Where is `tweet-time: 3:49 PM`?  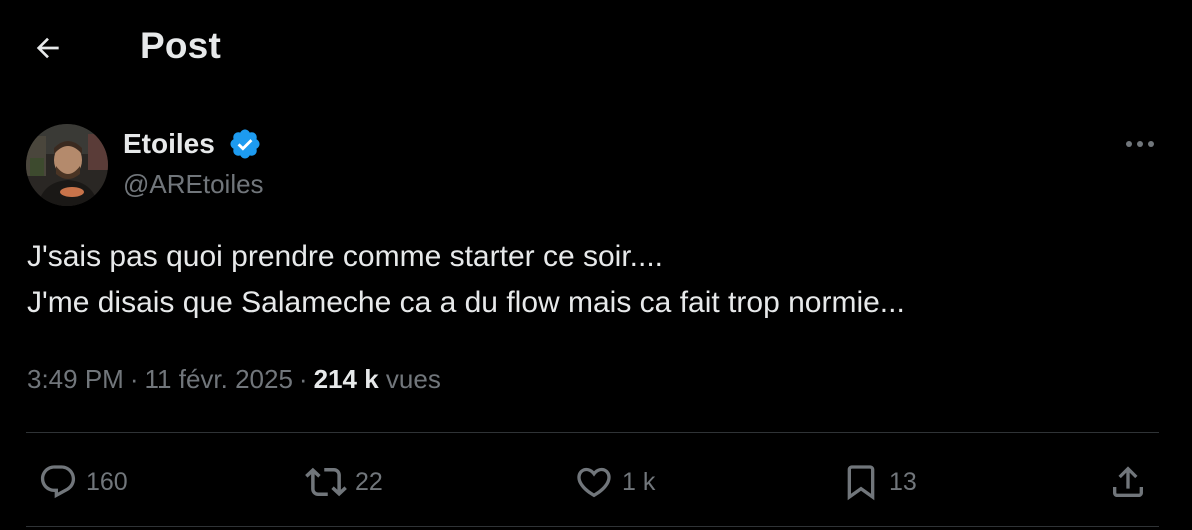
tweet-time: 3:49 PM is located at coordinates (75, 379).